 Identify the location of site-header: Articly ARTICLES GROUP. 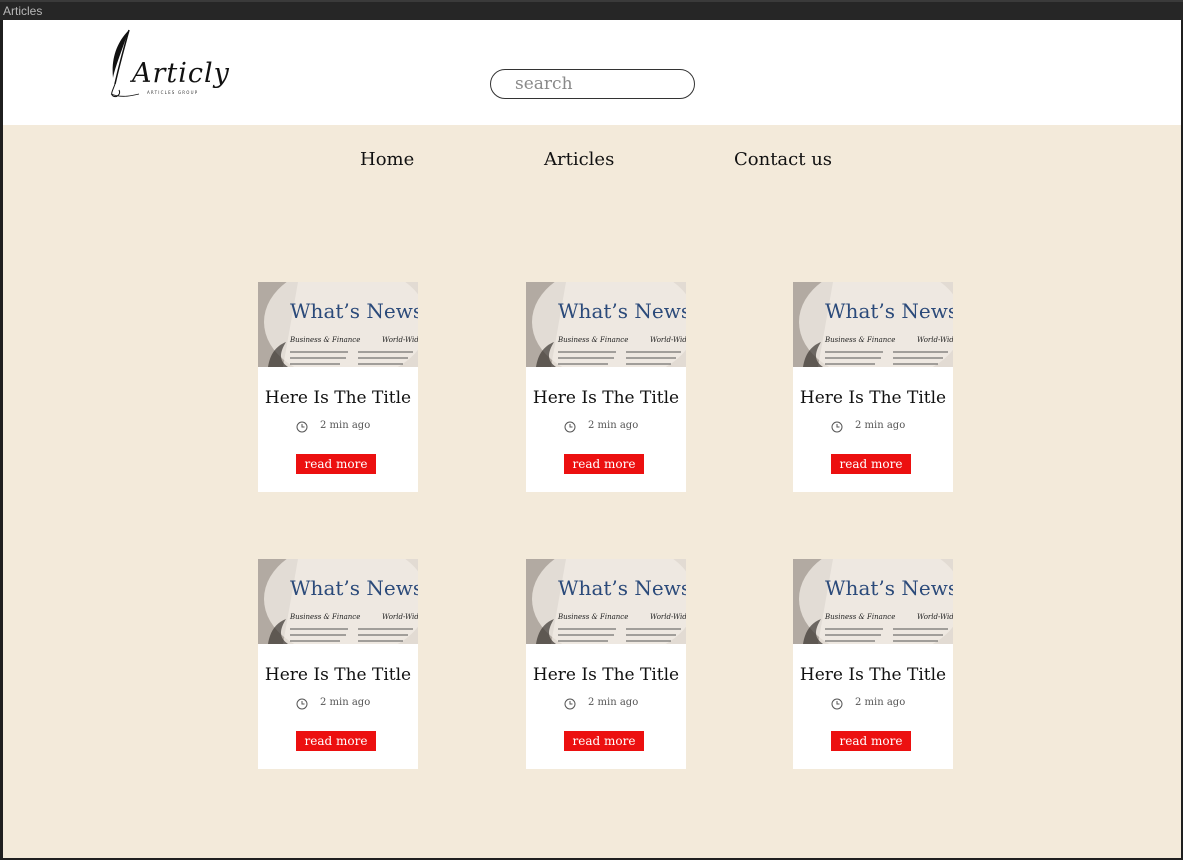
(592, 72).